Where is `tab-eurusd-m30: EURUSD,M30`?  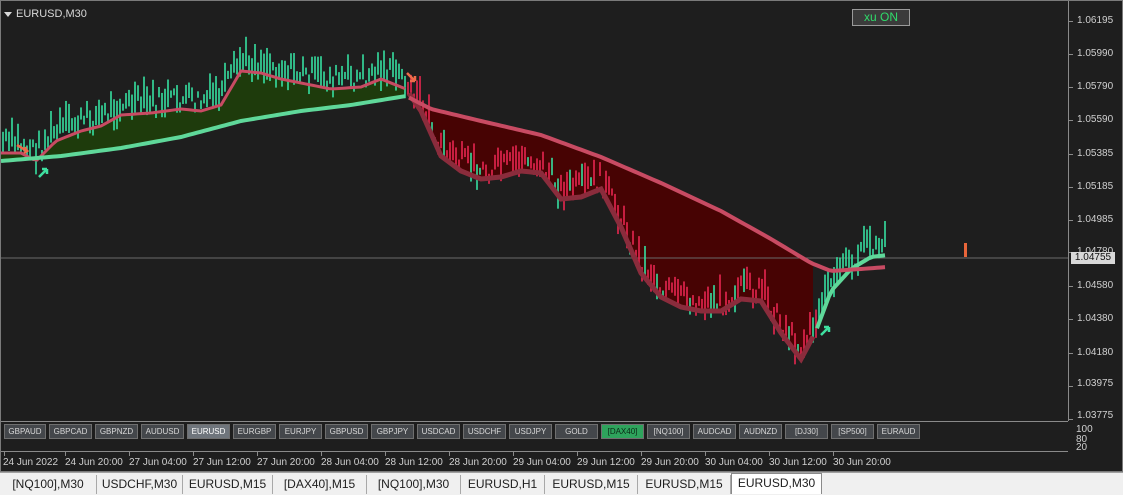
tab-eurusd-m30: EURUSD,M30 is located at coordinates (776, 483).